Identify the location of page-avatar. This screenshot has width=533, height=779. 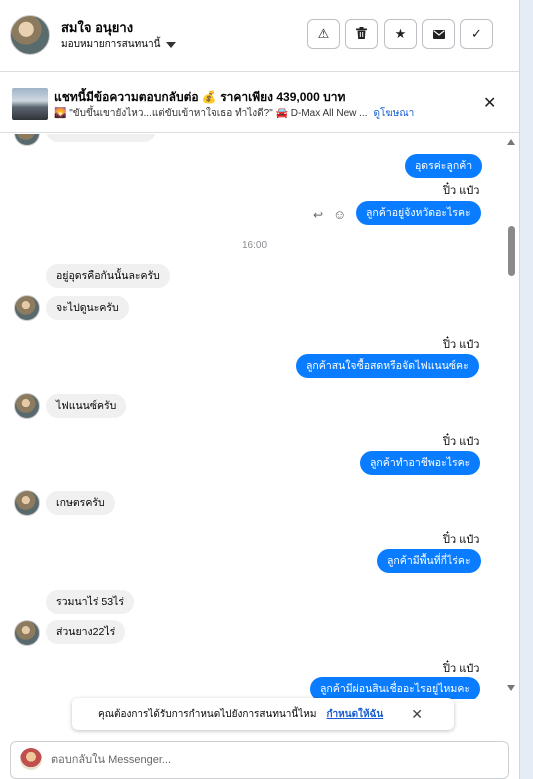
(31, 759).